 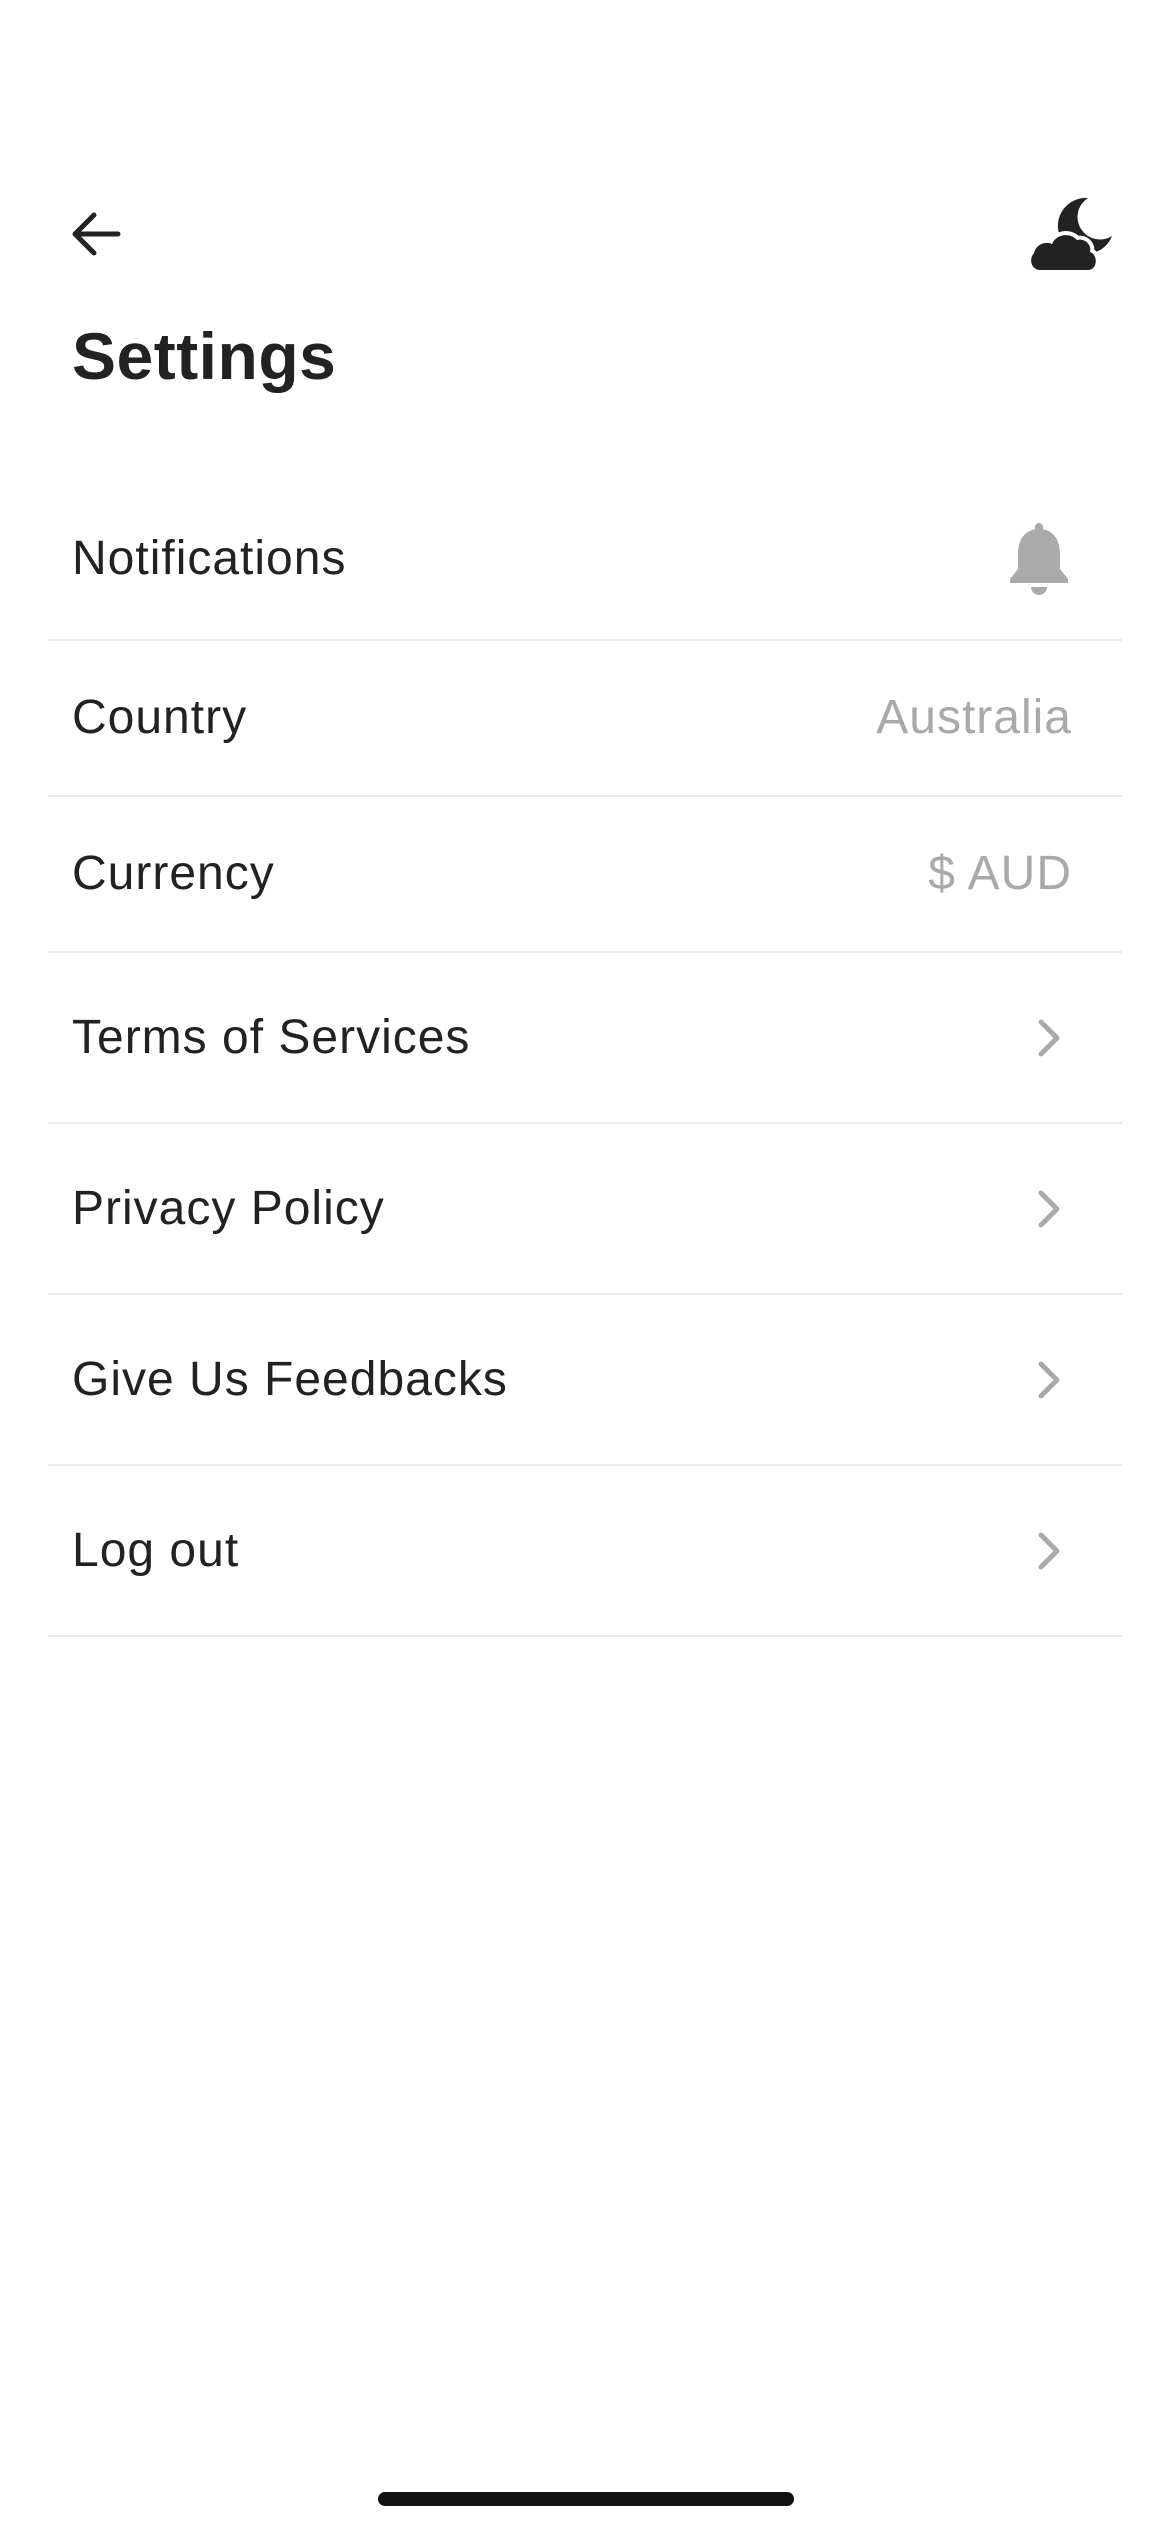 I want to click on settings-row-notifications: Notifications, so click(x=585, y=559).